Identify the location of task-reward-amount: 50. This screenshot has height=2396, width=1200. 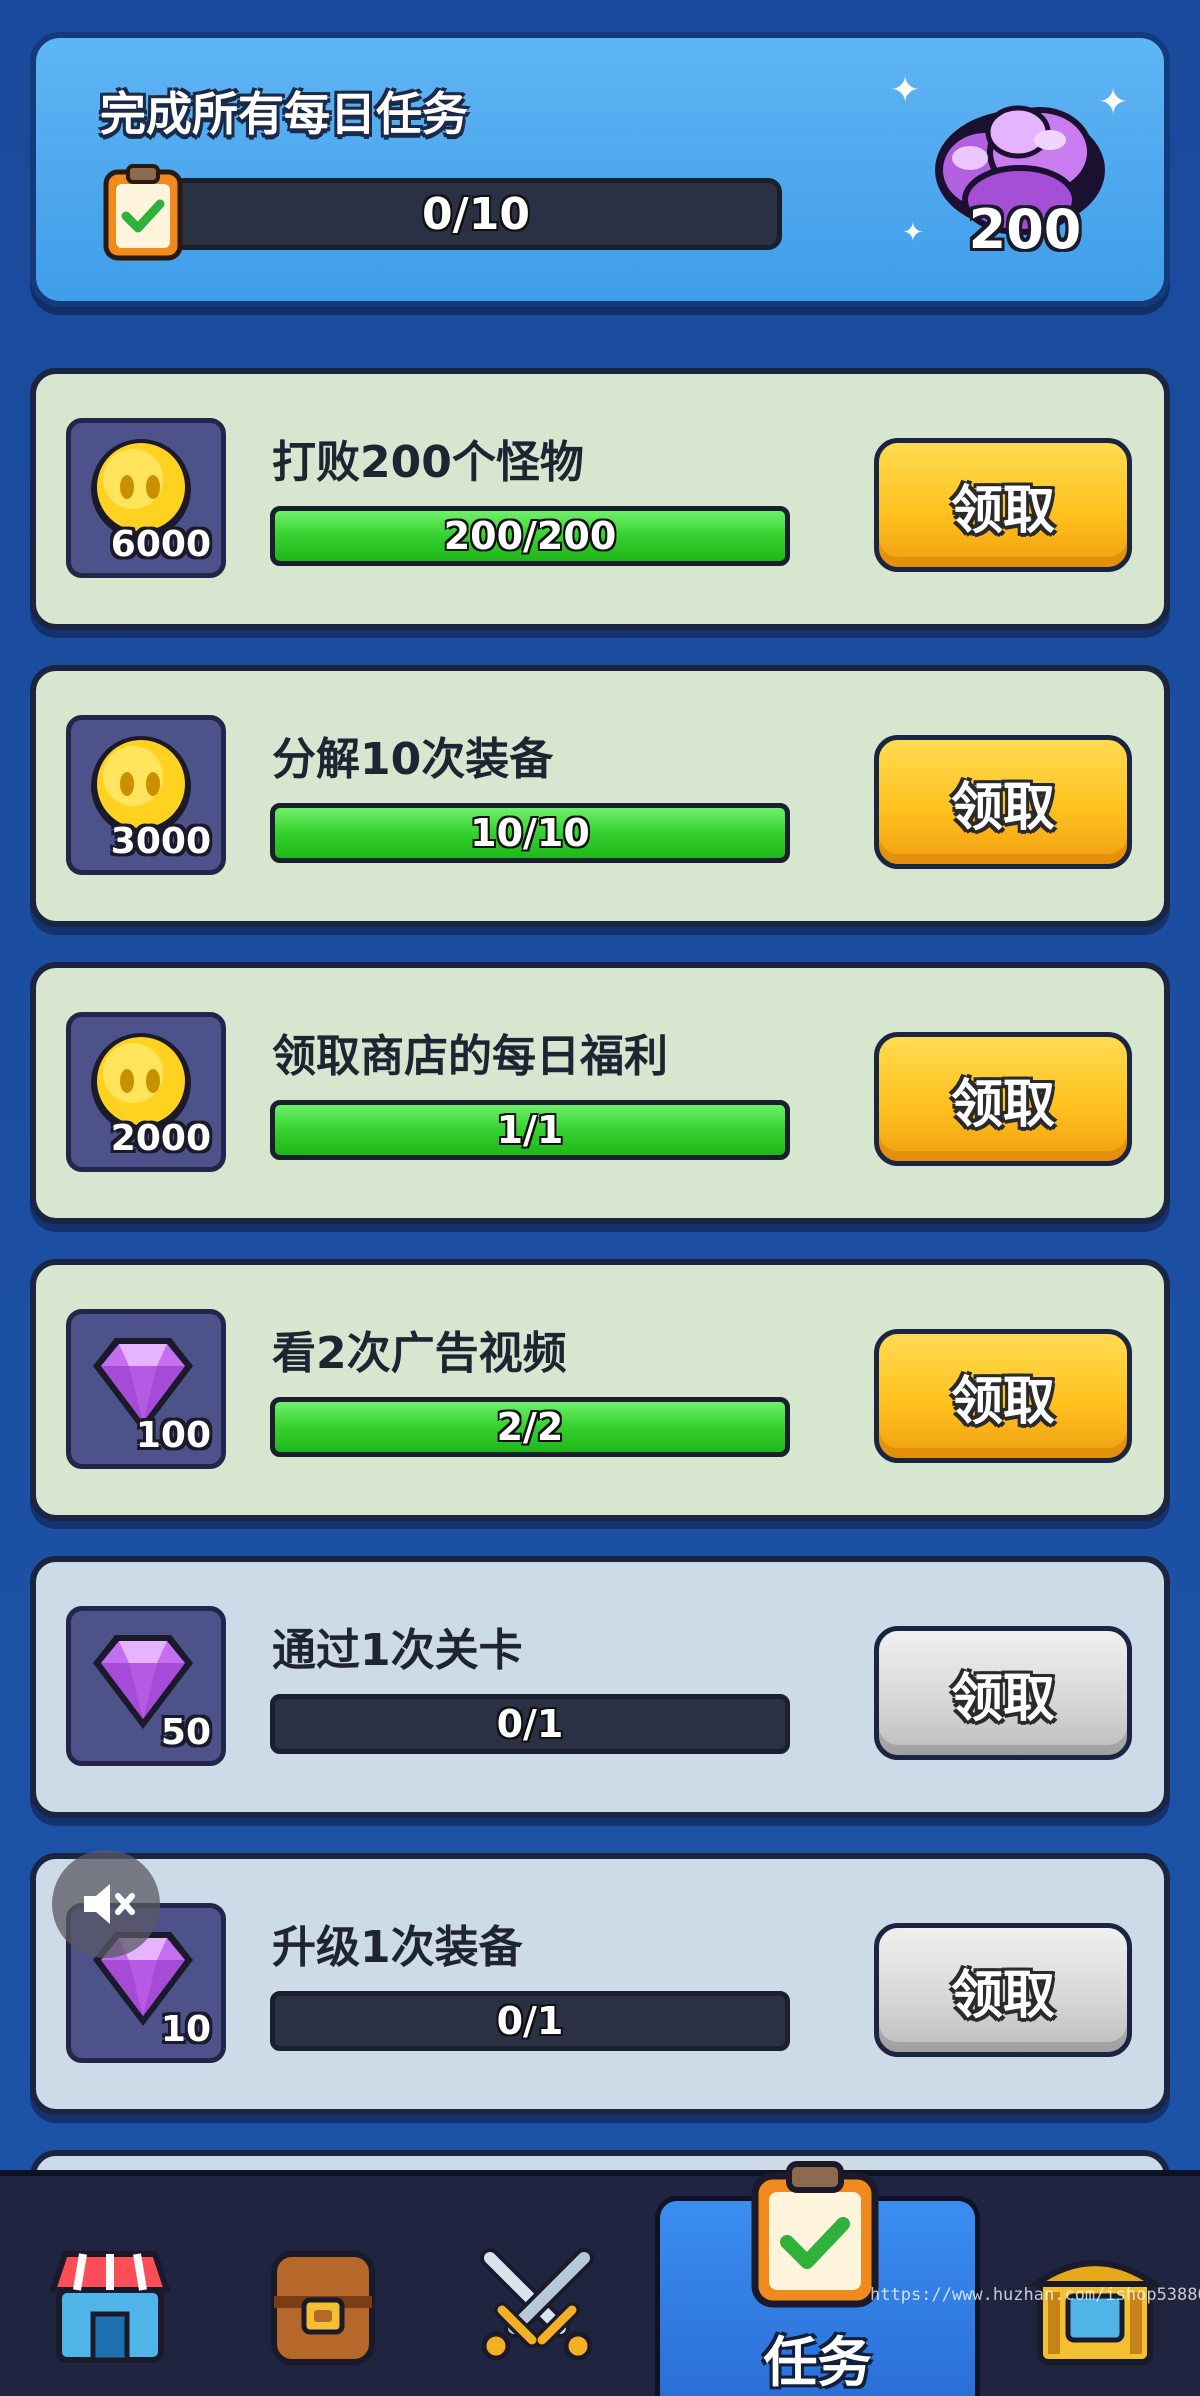
(185, 1732).